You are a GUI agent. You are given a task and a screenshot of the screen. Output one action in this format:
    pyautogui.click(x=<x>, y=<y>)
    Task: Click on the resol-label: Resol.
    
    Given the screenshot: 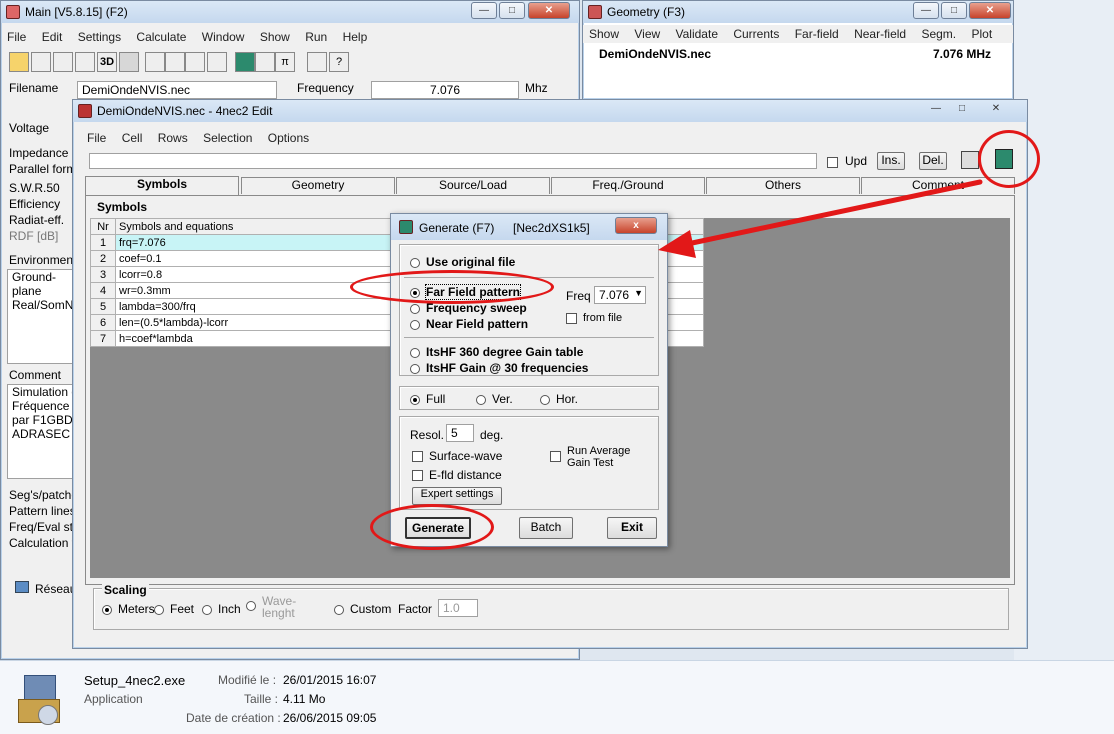 What is the action you would take?
    pyautogui.click(x=427, y=435)
    